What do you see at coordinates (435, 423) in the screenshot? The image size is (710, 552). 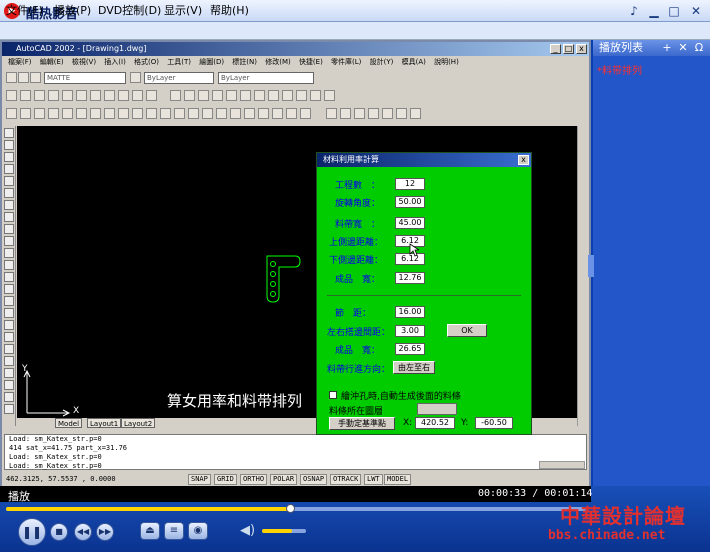 I see `value-x: 420.52` at bounding box center [435, 423].